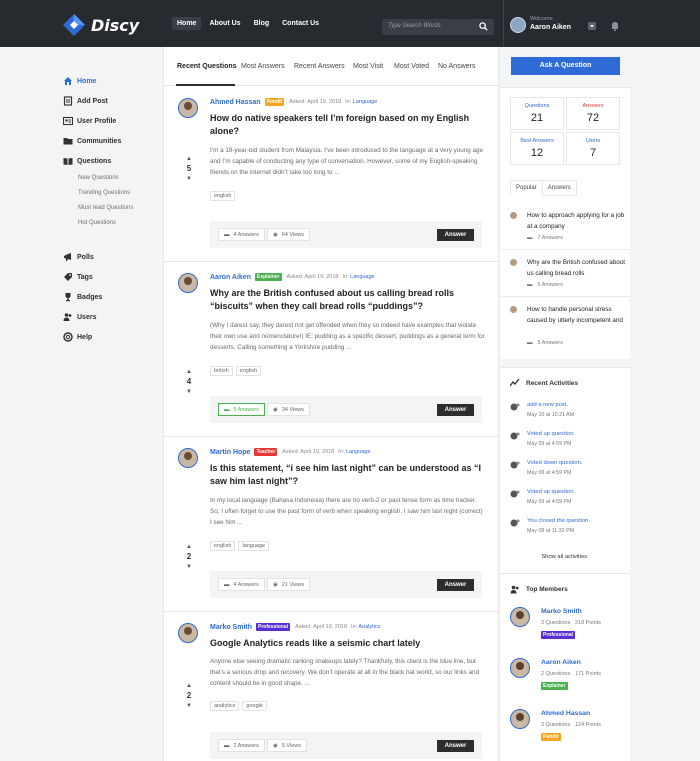 Image resolution: width=700 pixels, height=761 pixels. Describe the element at coordinates (235, 102) in the screenshot. I see `author-name: Ahmed Hassan` at that location.